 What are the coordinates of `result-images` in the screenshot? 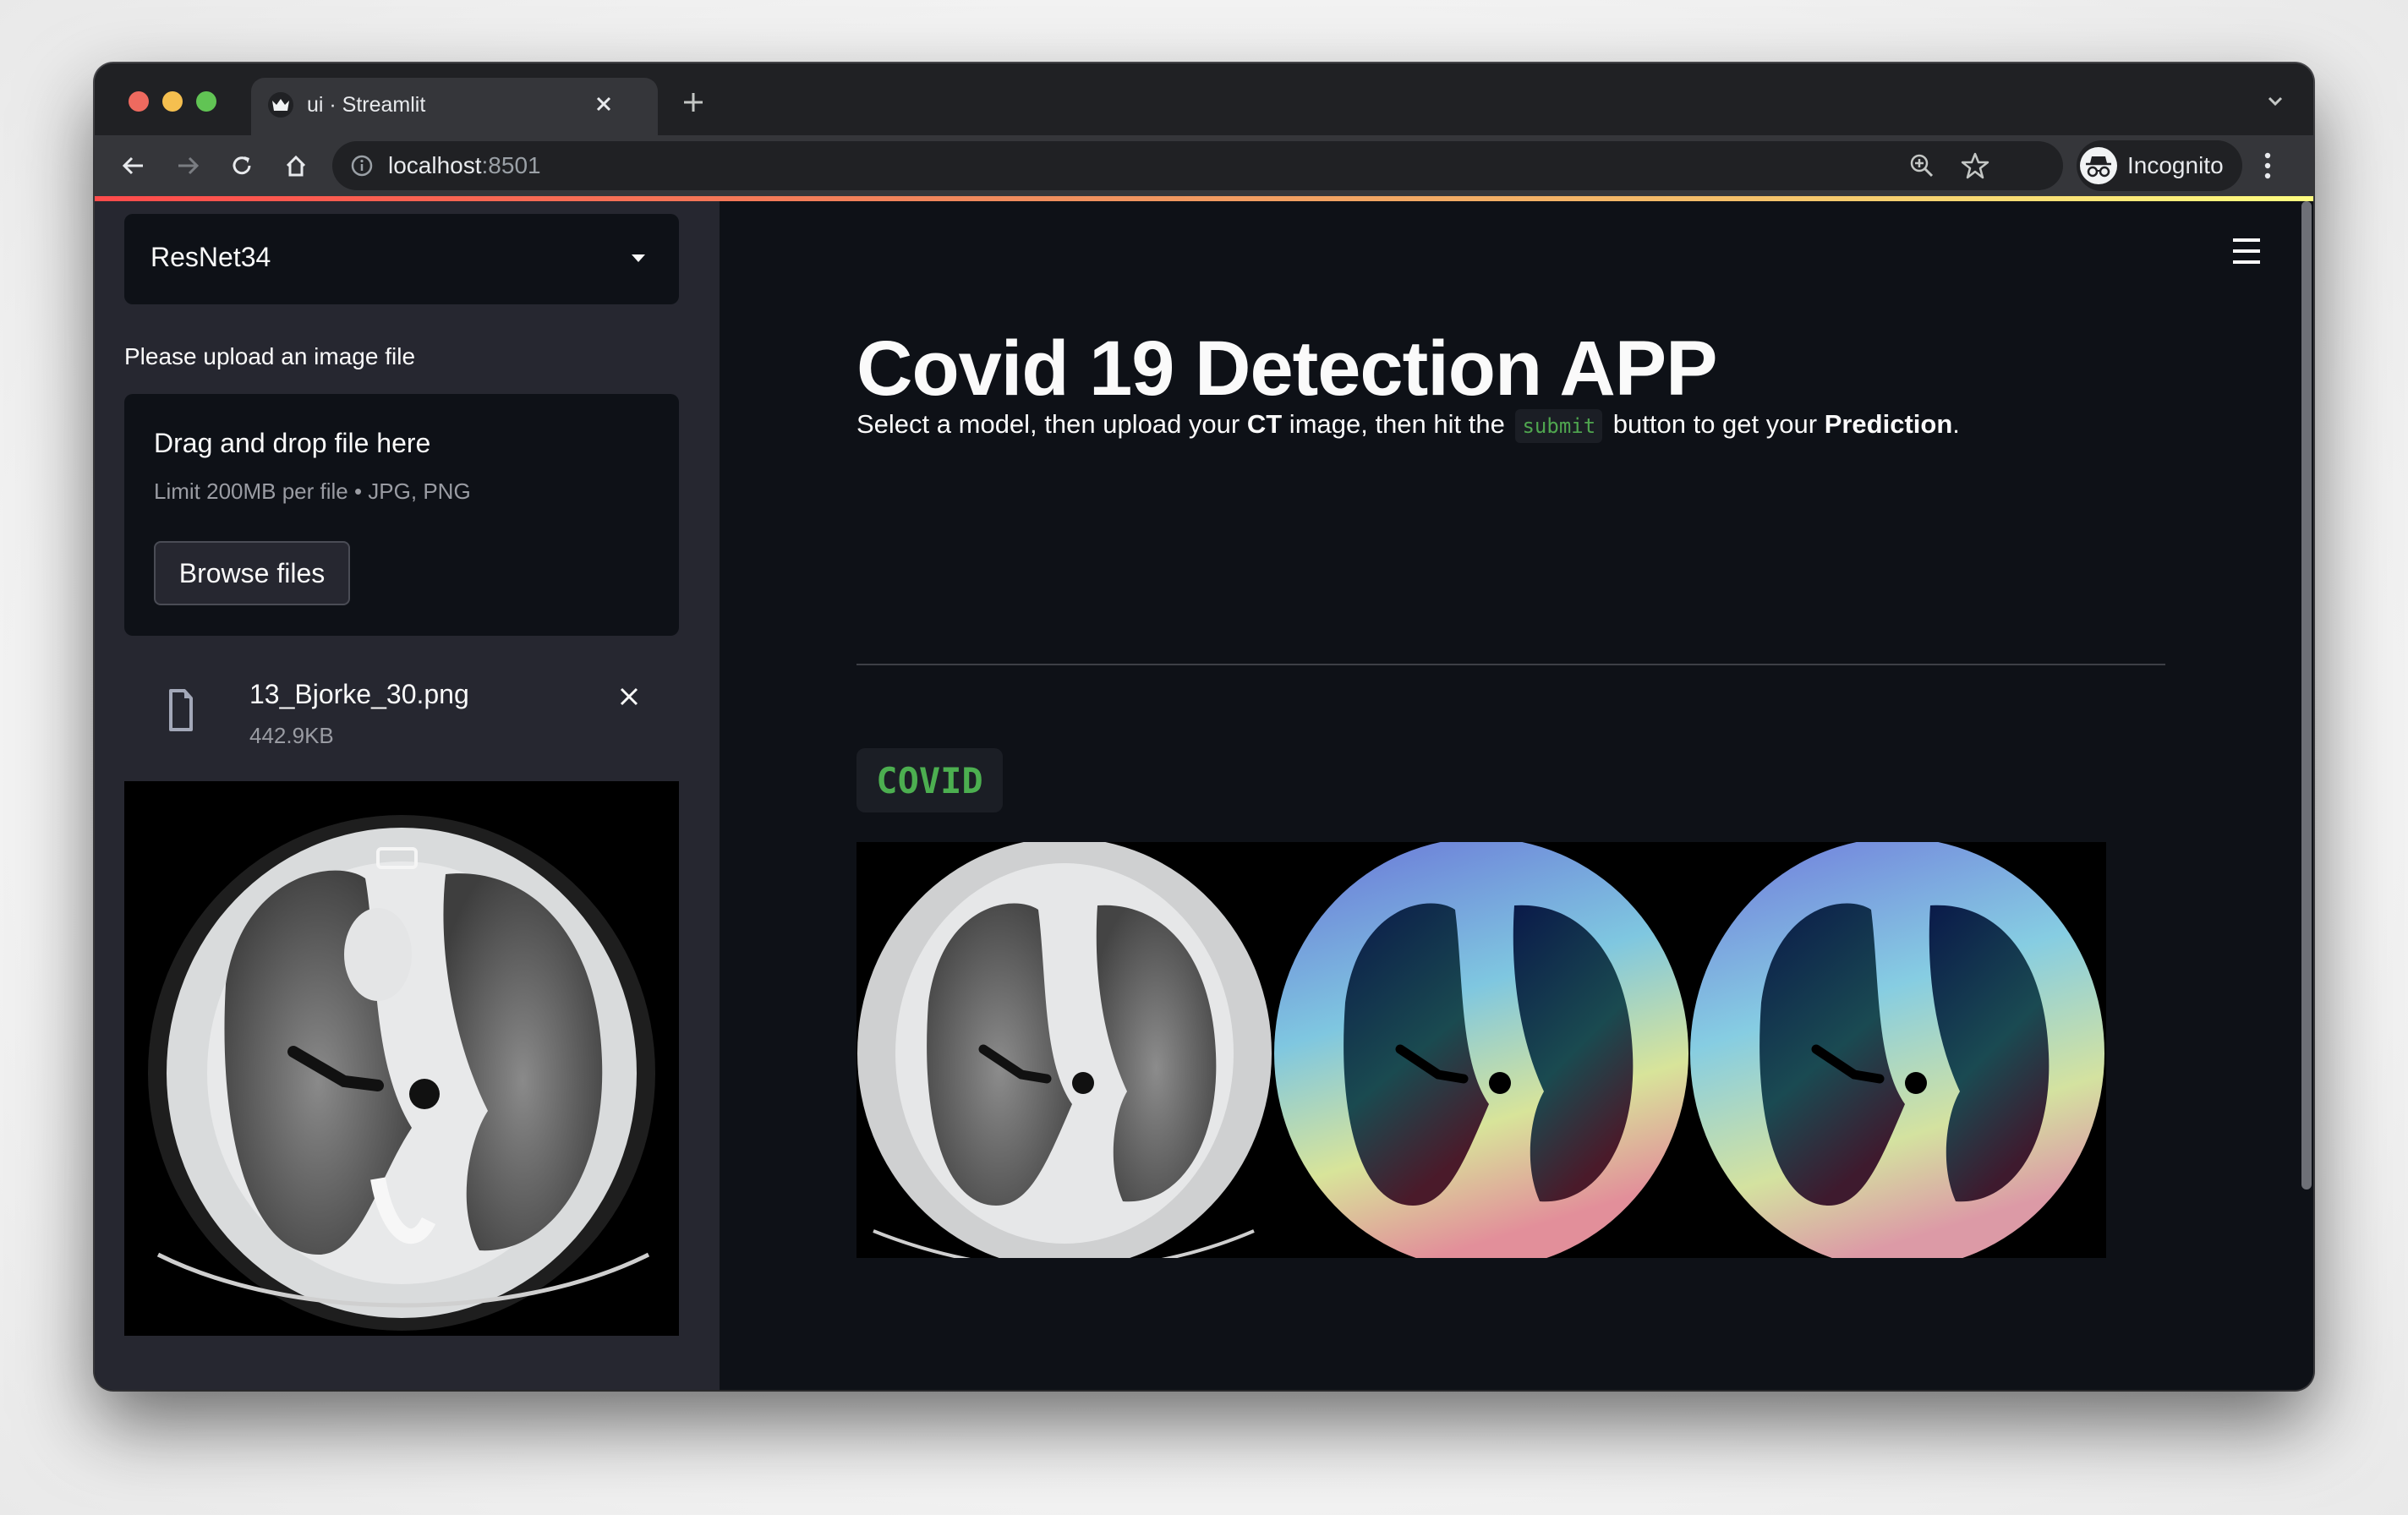 It's located at (1481, 1050).